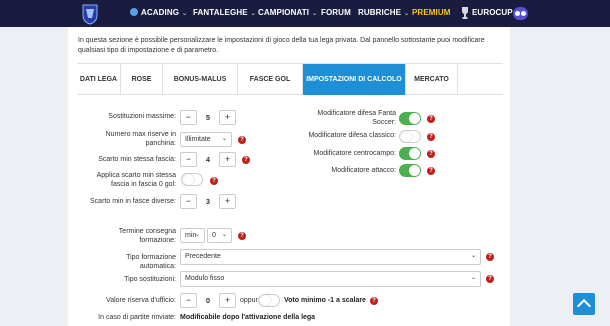  I want to click on attacco-label: Modificatore attacco:, so click(363, 170).